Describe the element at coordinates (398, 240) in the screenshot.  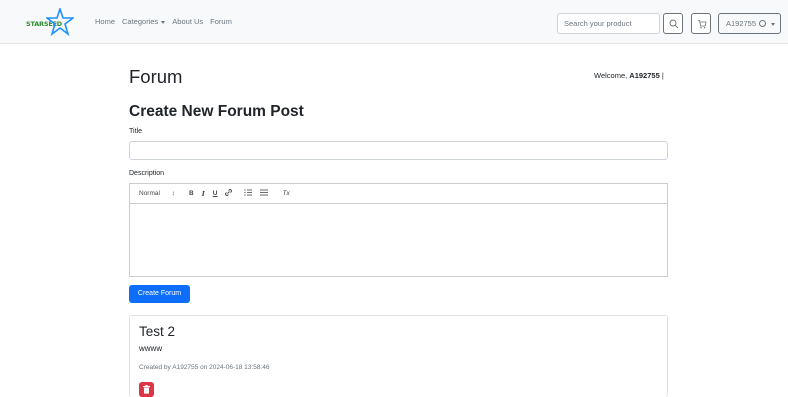
I see `description-editor` at that location.